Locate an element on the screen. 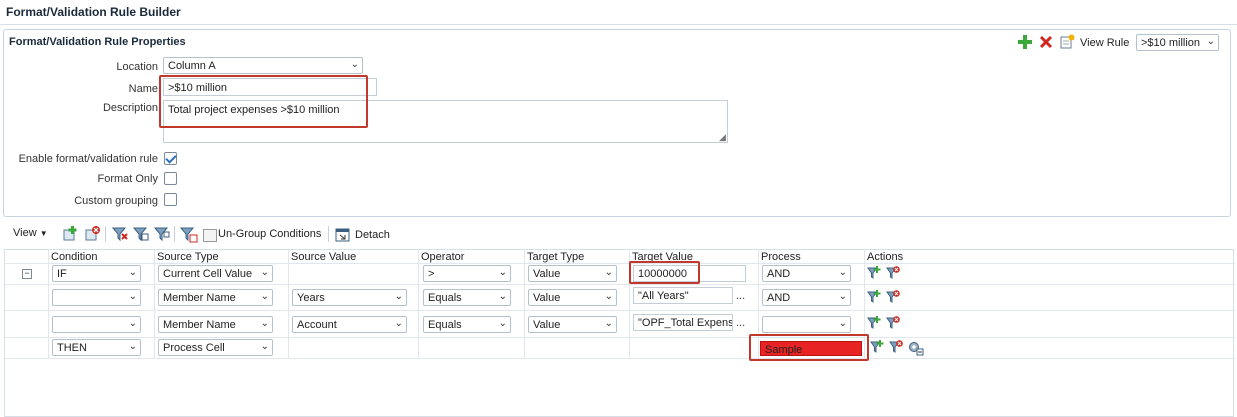 This screenshot has width=1237, height=417. source-type-select: Process Cell ⌄ is located at coordinates (215, 347).